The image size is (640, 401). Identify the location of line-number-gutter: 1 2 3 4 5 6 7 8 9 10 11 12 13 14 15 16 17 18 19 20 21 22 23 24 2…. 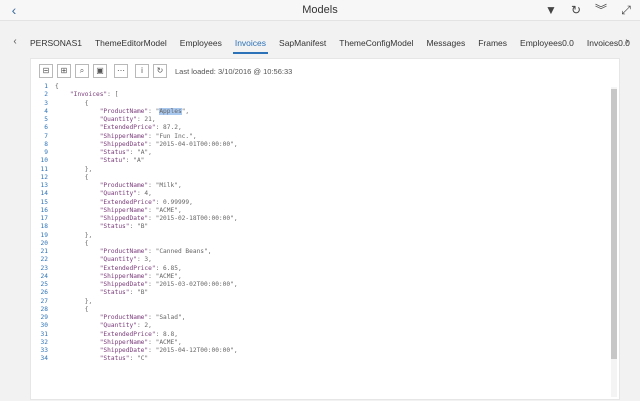
(40, 242).